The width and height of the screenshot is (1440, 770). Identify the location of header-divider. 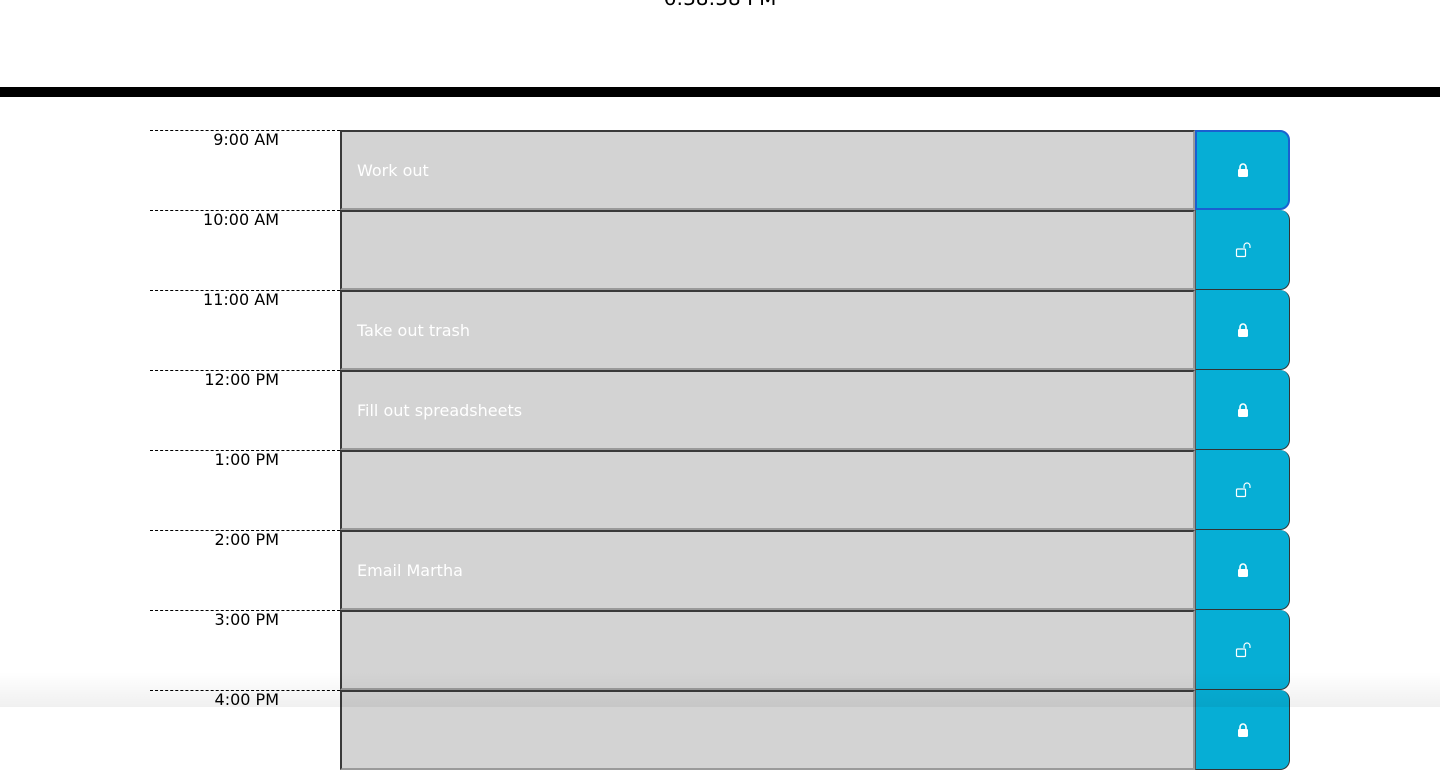
(720, 92).